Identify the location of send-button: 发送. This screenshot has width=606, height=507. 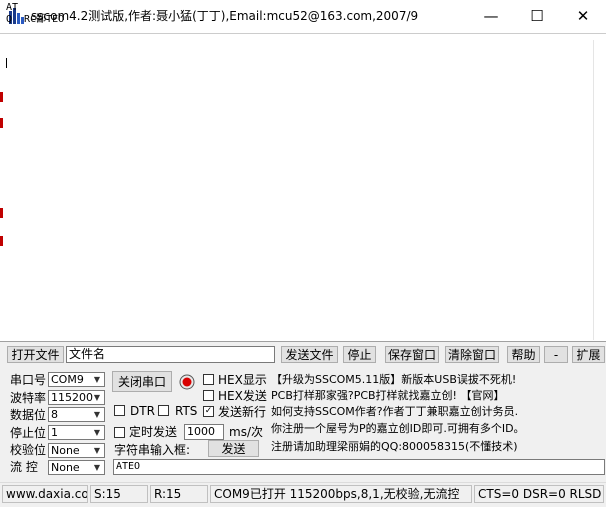
(233, 448).